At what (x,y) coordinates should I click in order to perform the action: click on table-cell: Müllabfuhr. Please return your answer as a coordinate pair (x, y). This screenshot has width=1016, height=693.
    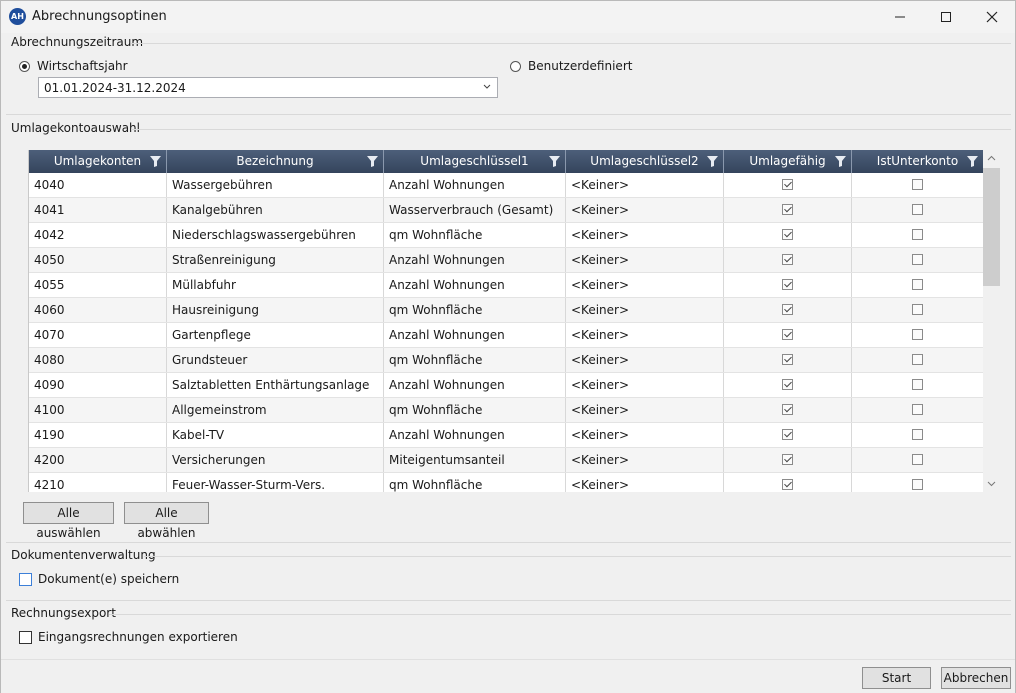
    Looking at the image, I should click on (275, 285).